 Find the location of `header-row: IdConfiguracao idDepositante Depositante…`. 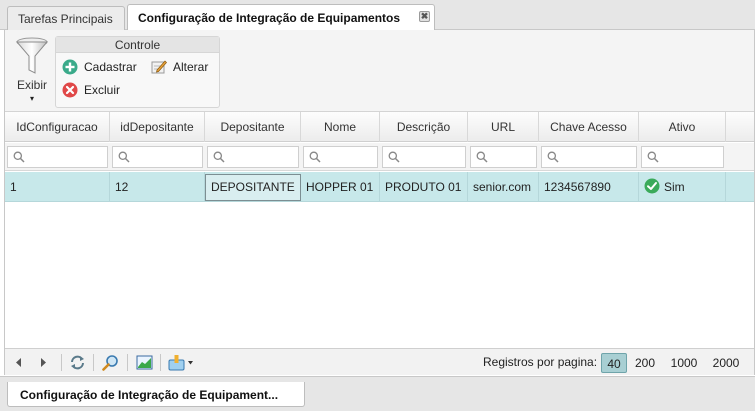

header-row: IdConfiguracao idDepositante Depositante… is located at coordinates (379, 127).